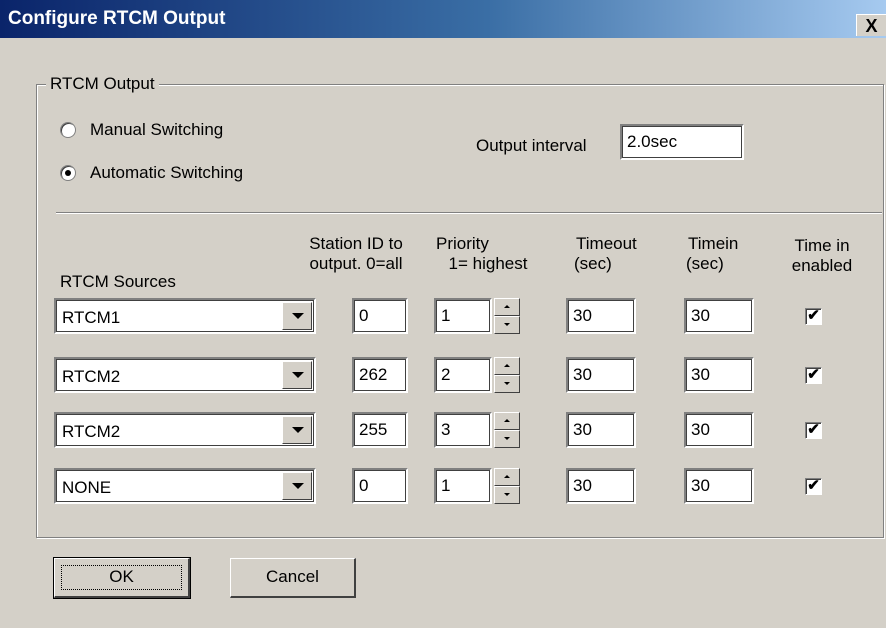  I want to click on automatic-switching-label: Automatic Switching, so click(167, 172).